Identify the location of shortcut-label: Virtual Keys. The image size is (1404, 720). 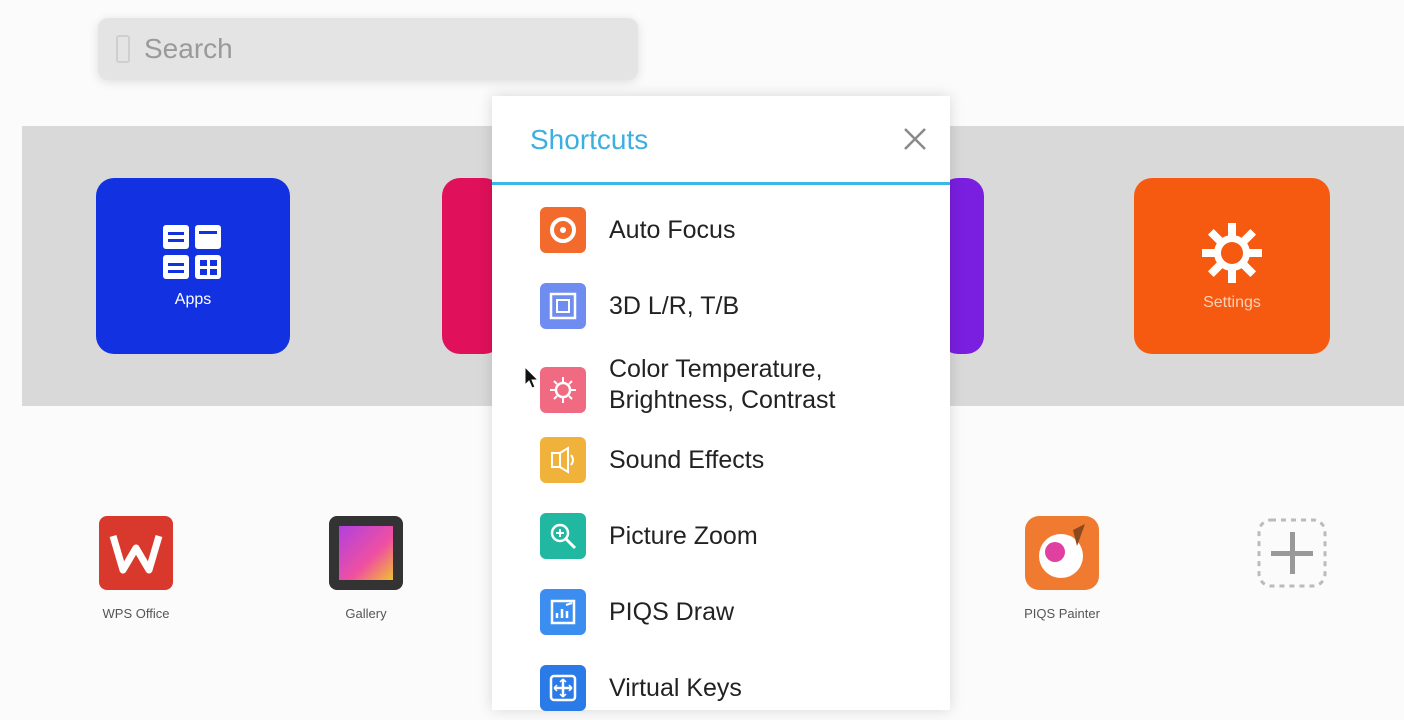
(675, 687).